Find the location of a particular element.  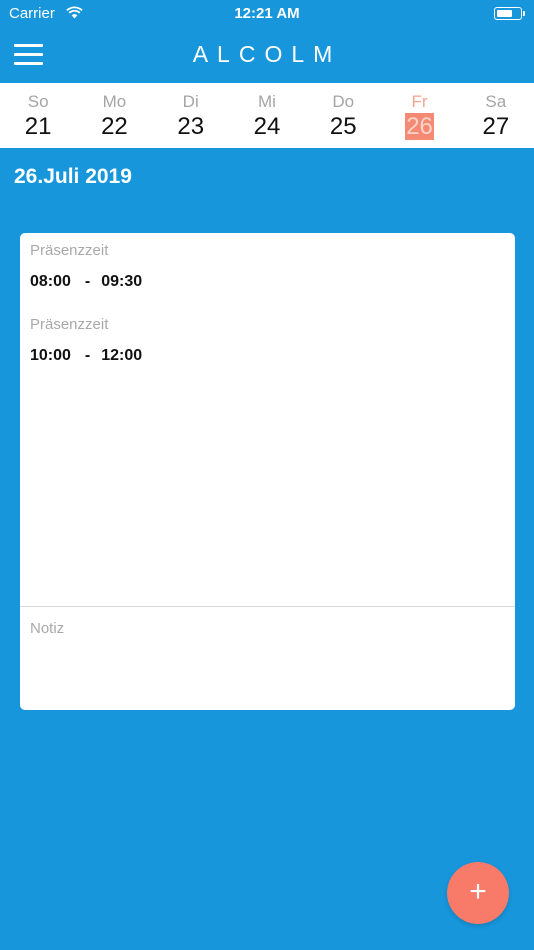

time-entry: Präsenzzeit 08:00 - 09:30 is located at coordinates (86, 266).